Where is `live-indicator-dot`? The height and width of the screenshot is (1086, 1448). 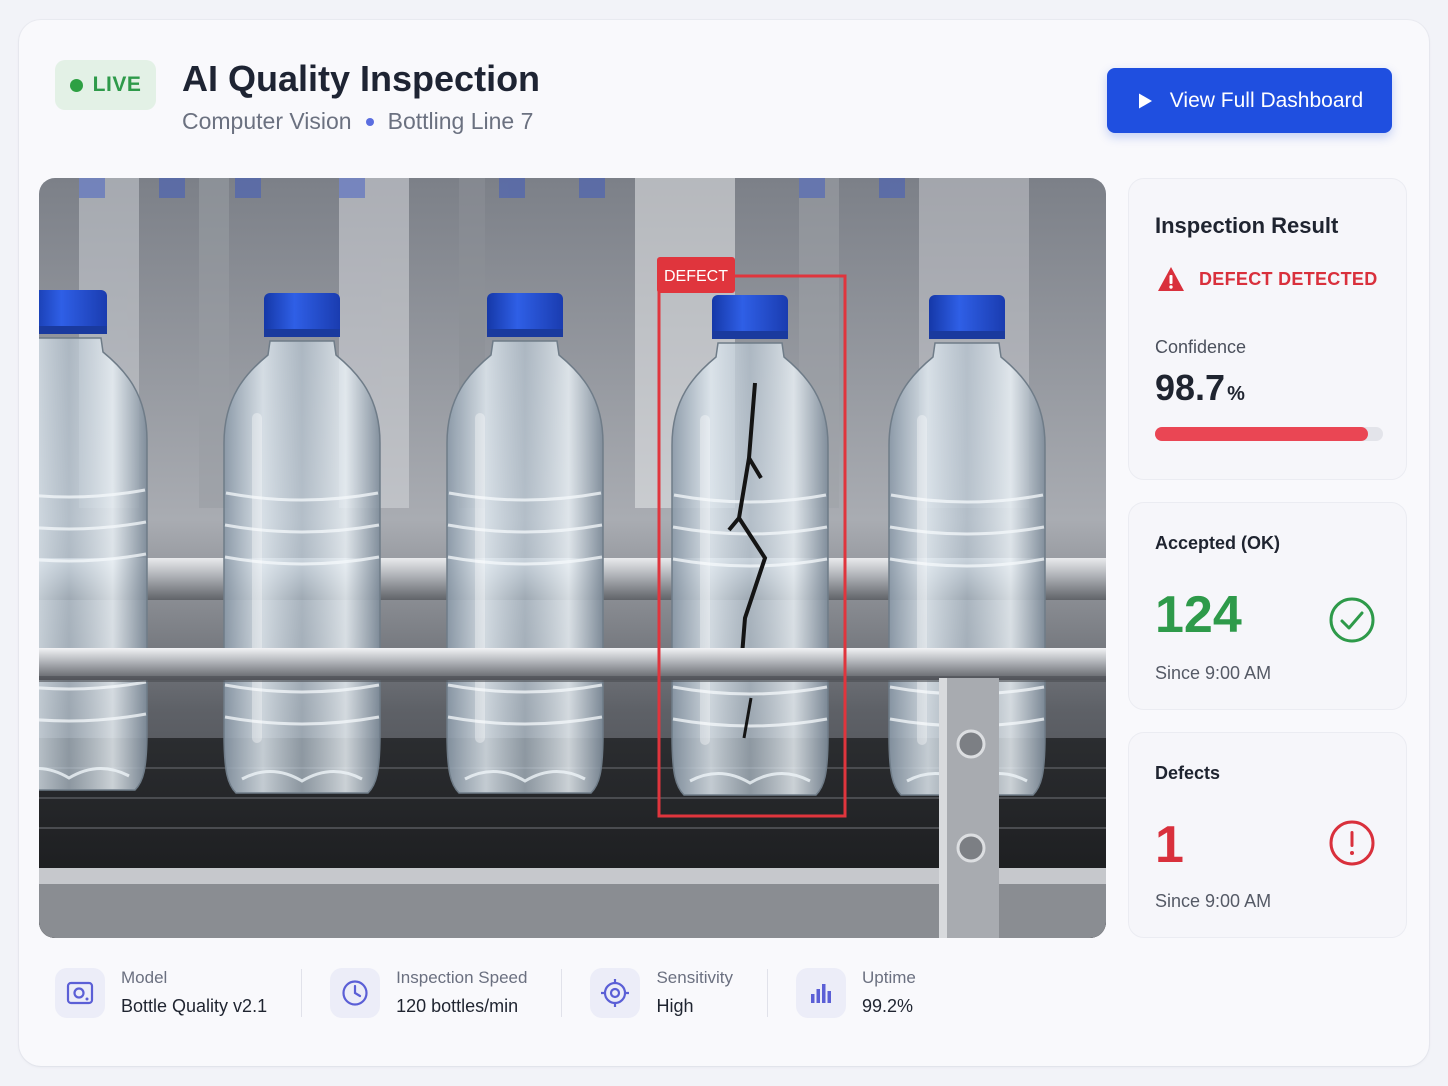 live-indicator-dot is located at coordinates (76, 85).